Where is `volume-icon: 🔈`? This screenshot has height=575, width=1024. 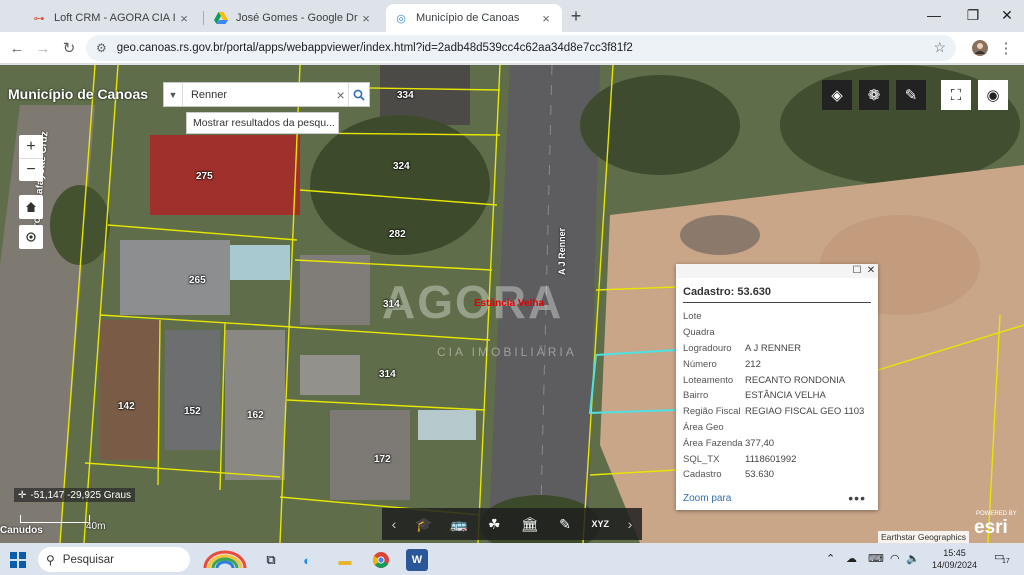
volume-icon: 🔈 is located at coordinates (913, 558).